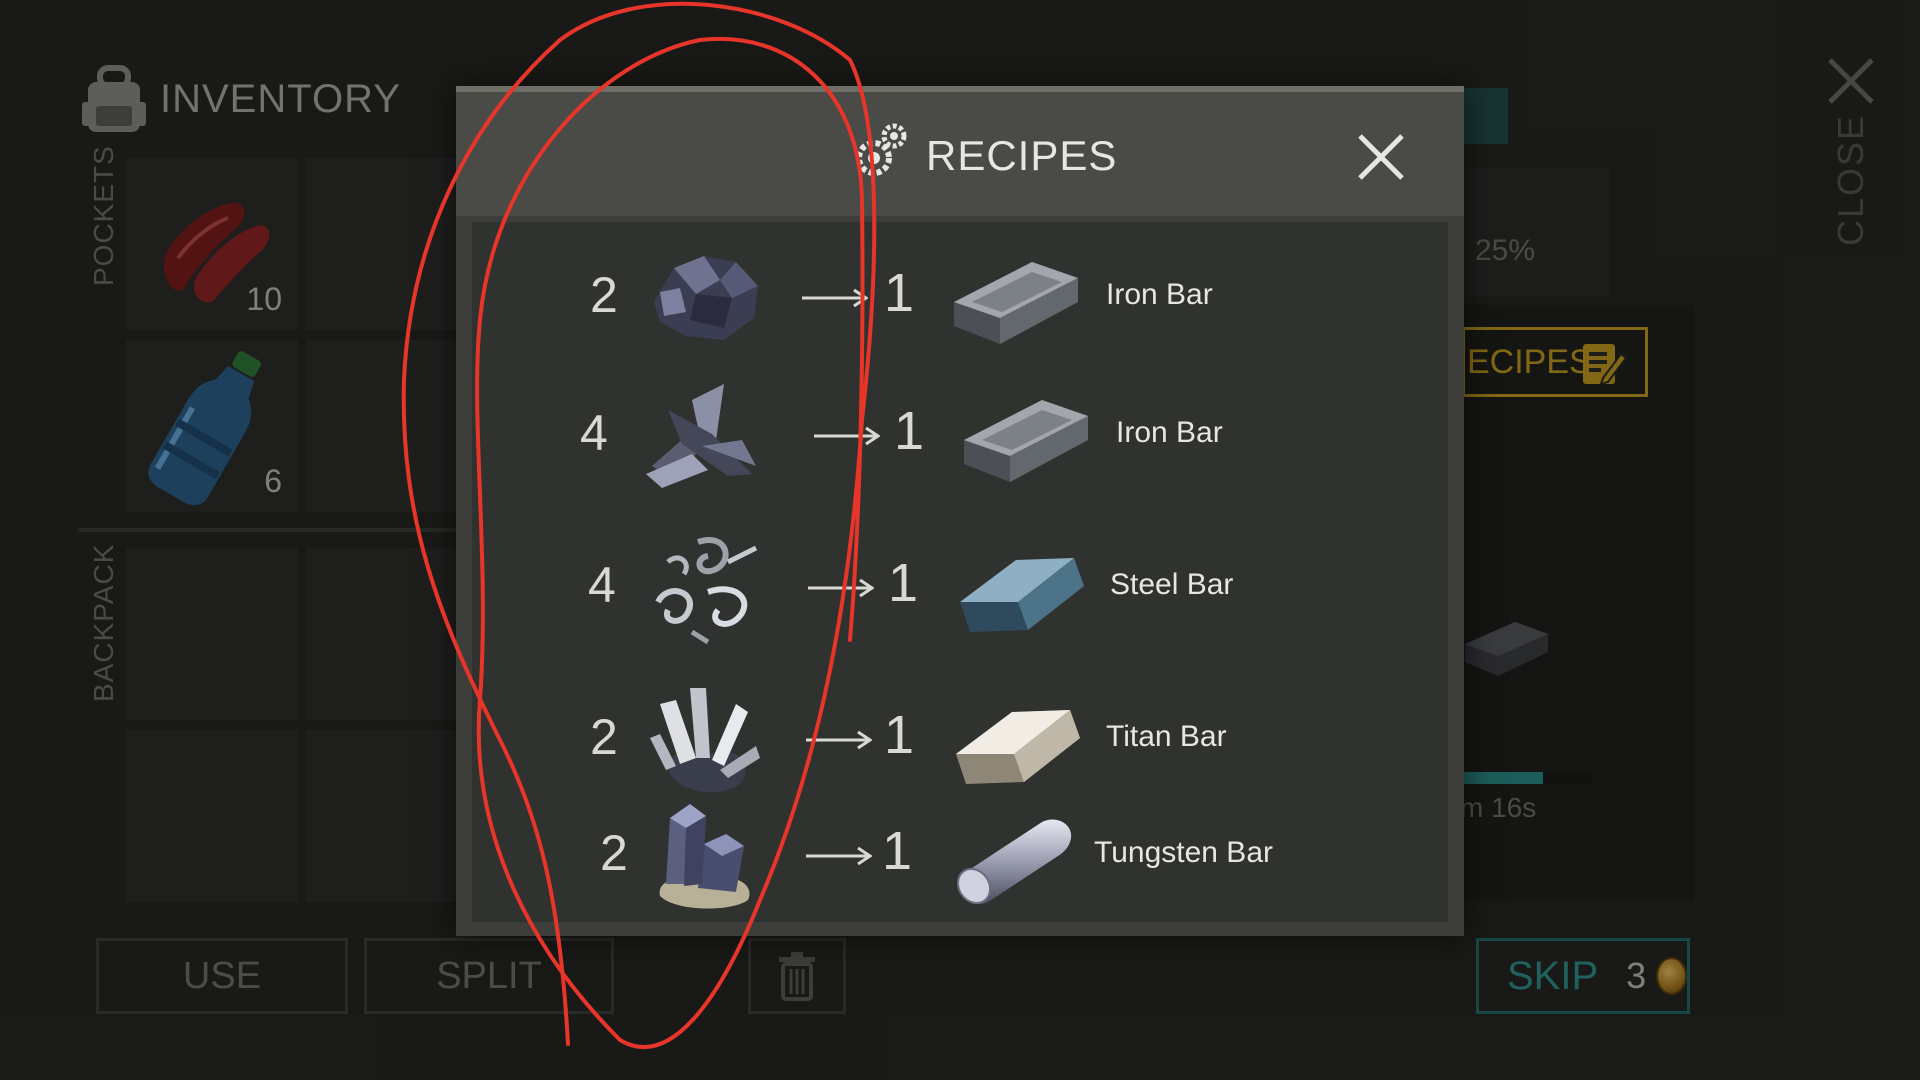 Image resolution: width=1920 pixels, height=1080 pixels. Describe the element at coordinates (1166, 736) in the screenshot. I see `output-name: Titan Bar` at that location.